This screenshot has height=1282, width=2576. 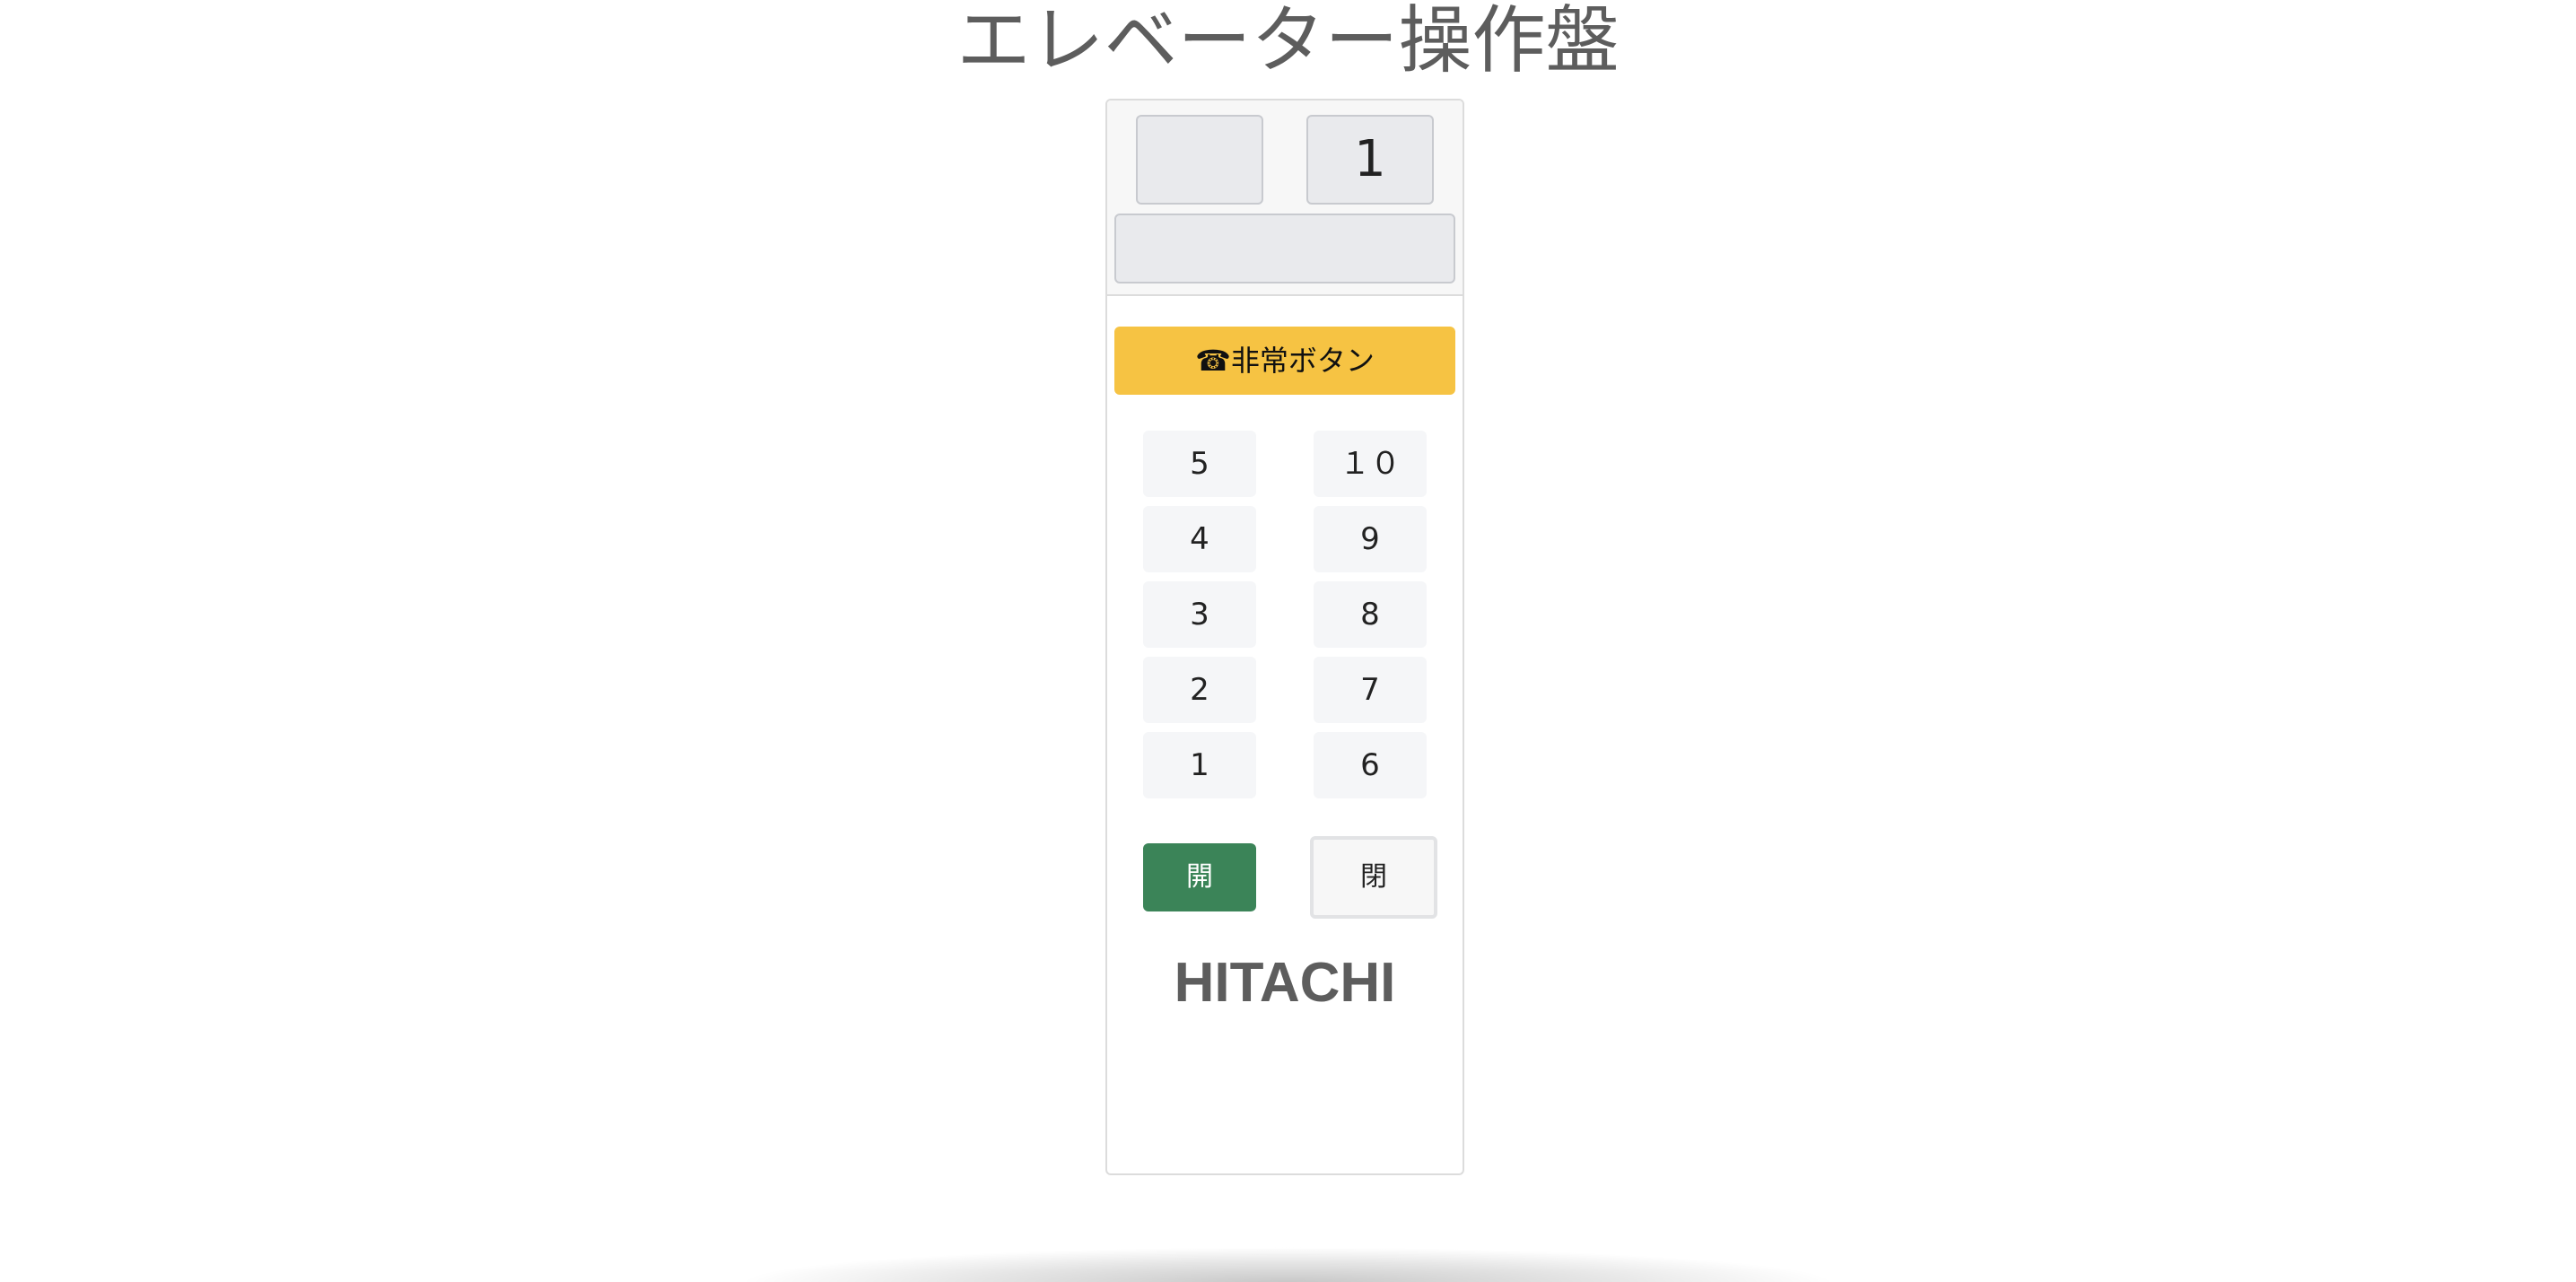 What do you see at coordinates (1199, 614) in the screenshot?
I see `floor-button-3: 3` at bounding box center [1199, 614].